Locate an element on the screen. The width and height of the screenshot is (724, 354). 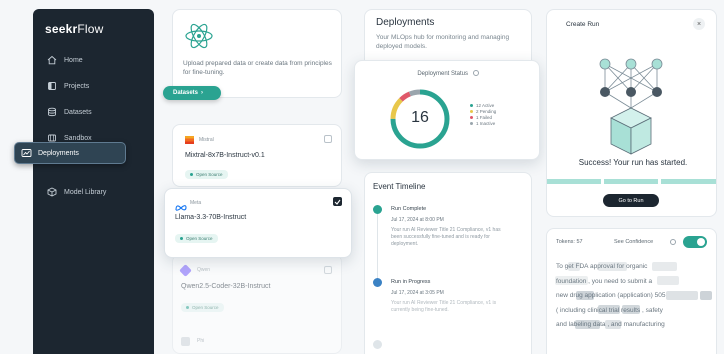
projects-icon is located at coordinates (51, 86).